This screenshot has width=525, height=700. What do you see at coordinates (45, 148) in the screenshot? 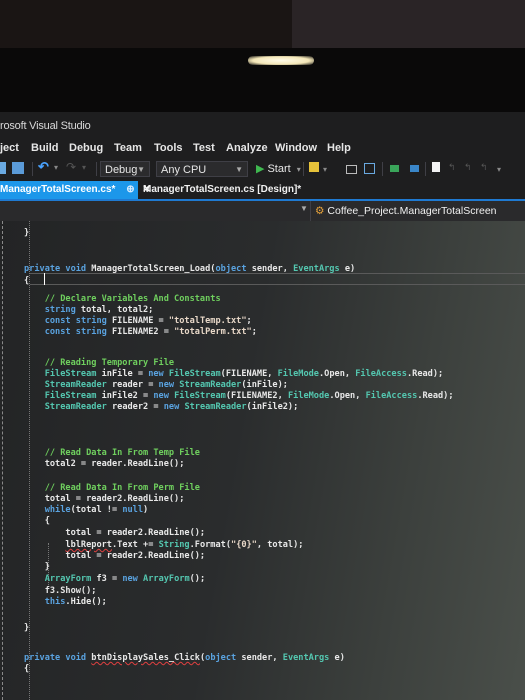
I see `menu-build: Build` at bounding box center [45, 148].